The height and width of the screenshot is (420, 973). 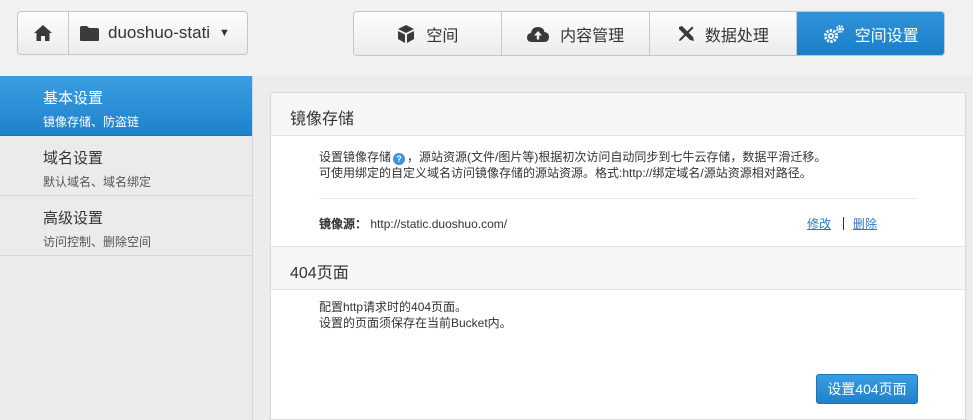 I want to click on sidebar-item-title: 域名设置, so click(x=73, y=158).